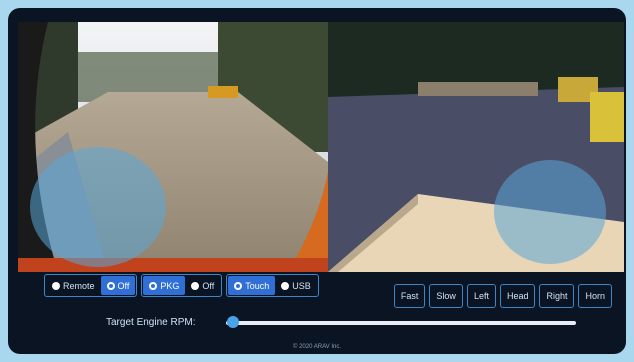 The height and width of the screenshot is (362, 634). What do you see at coordinates (257, 285) in the screenshot?
I see `touch-label: Touch` at bounding box center [257, 285].